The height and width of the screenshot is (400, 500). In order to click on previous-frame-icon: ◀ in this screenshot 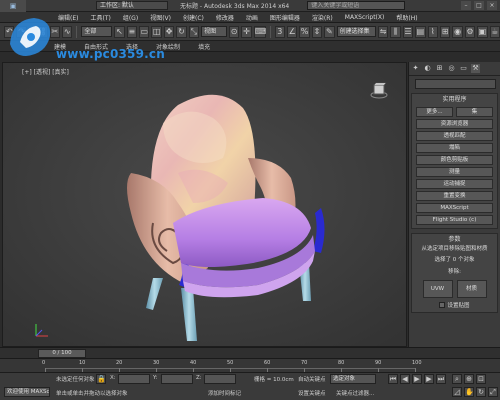, I will do `click(405, 379)`.